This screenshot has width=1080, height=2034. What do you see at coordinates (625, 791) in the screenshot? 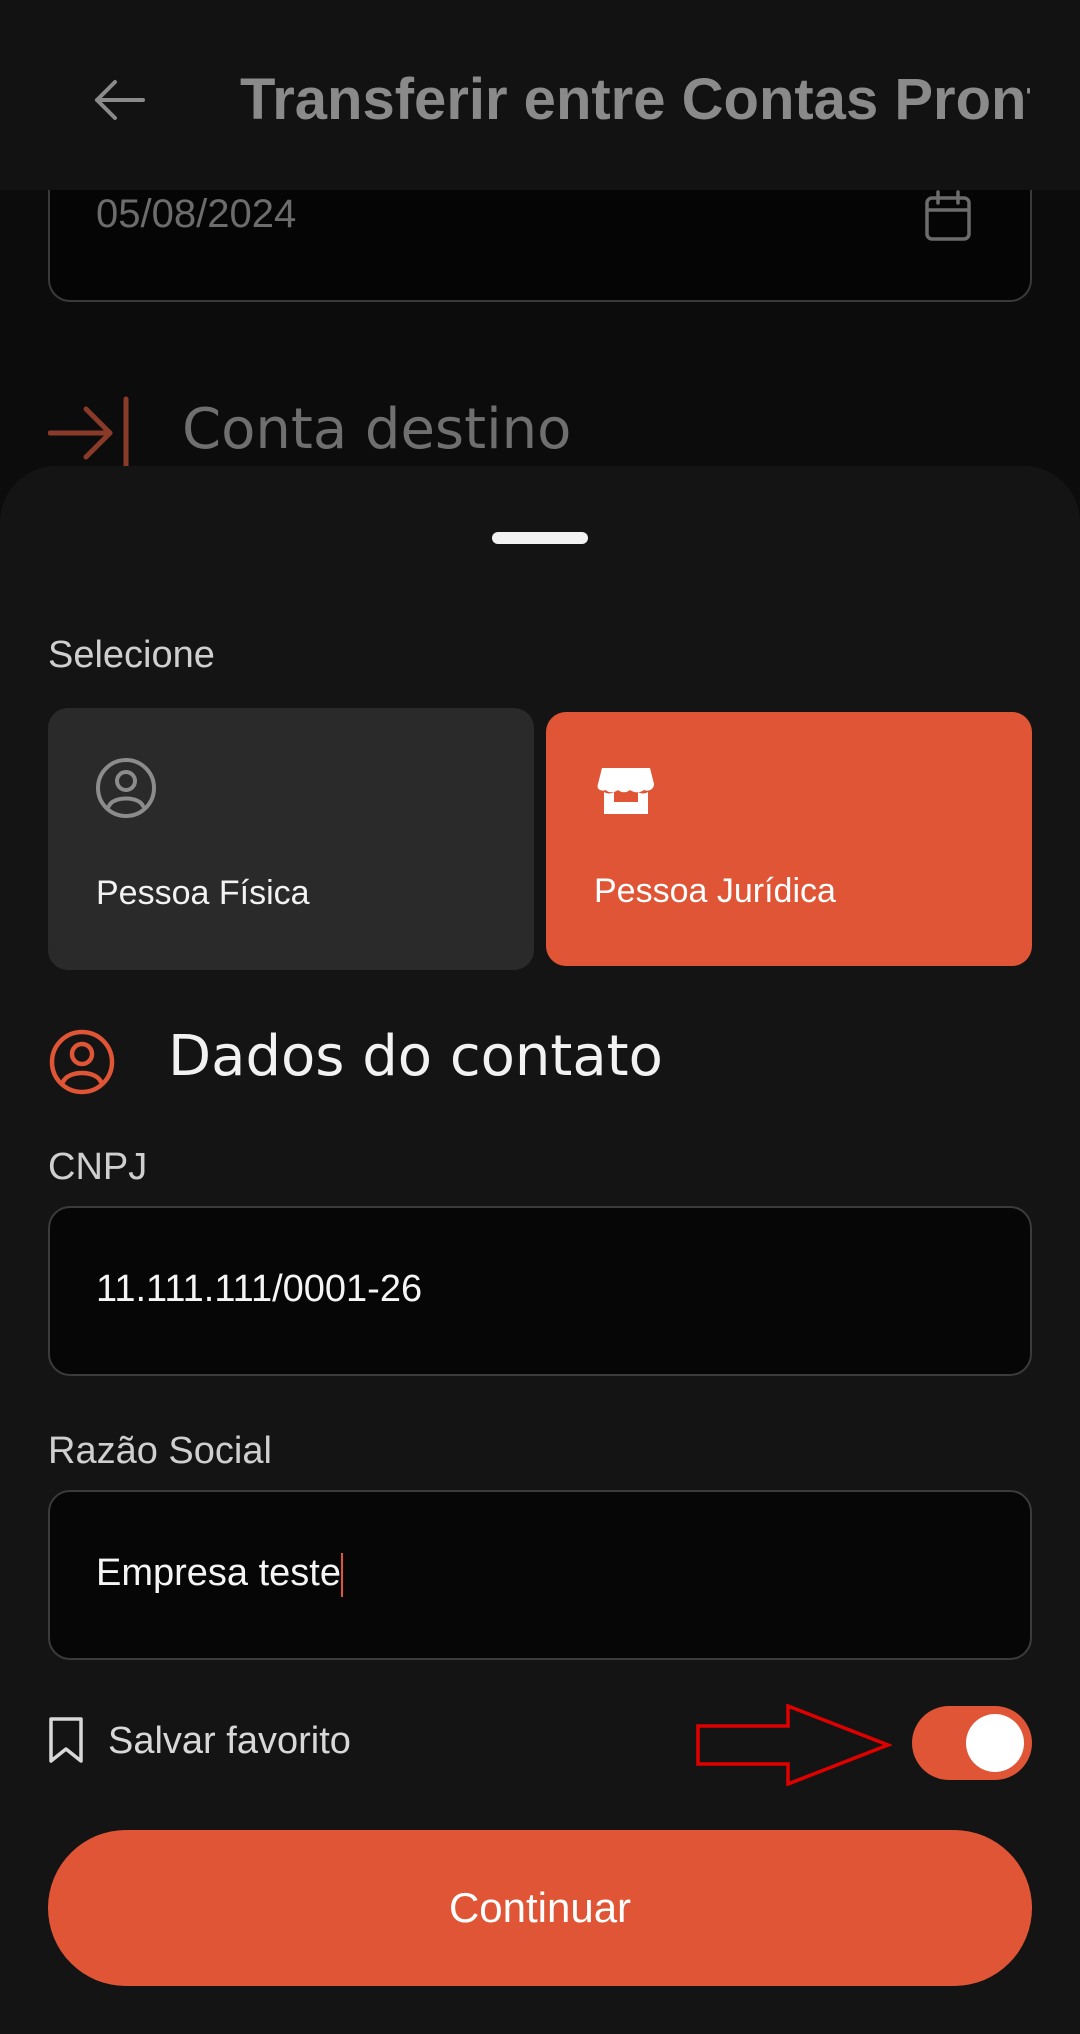
I see `storefront-icon` at bounding box center [625, 791].